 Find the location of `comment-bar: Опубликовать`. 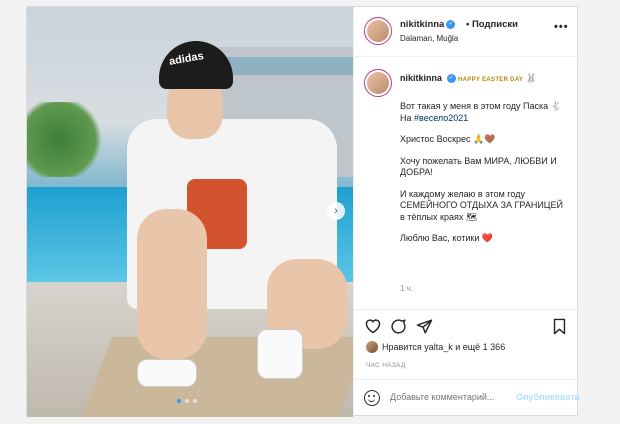

comment-bar: Опубликовать is located at coordinates (467, 398).